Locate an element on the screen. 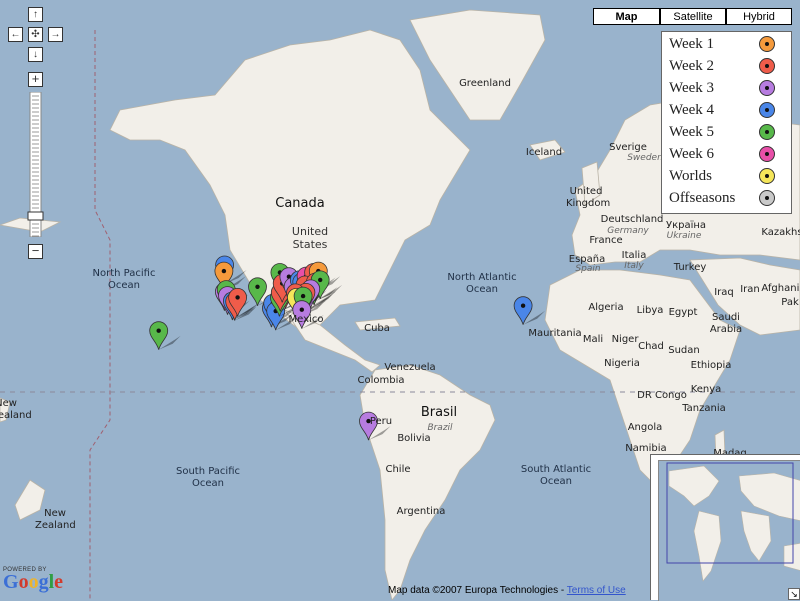 This screenshot has height=601, width=800. label-mexico: Mexico is located at coordinates (306, 319).